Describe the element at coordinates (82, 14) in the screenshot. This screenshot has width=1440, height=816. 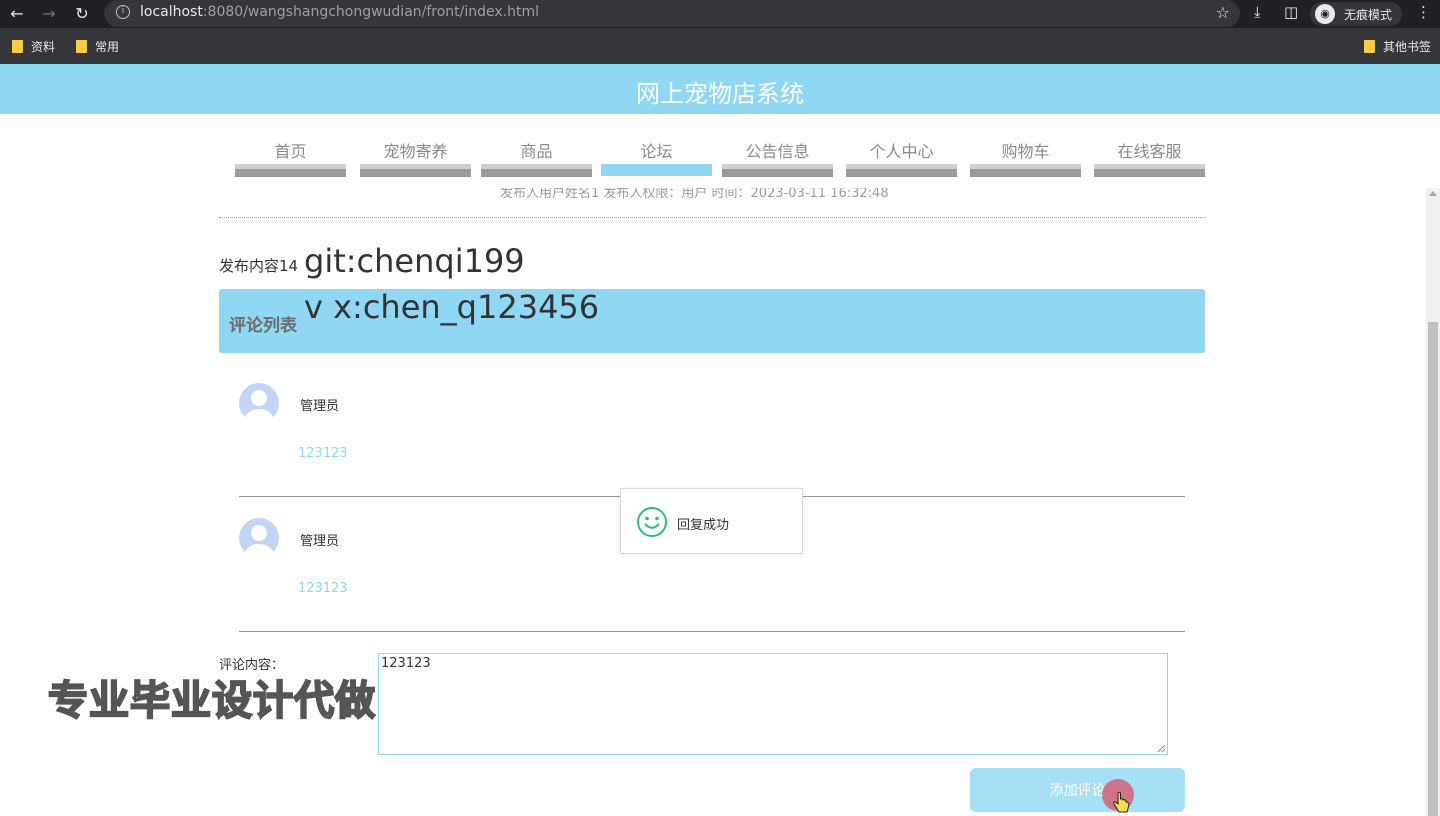
I see `reload-icon: ↻` at that location.